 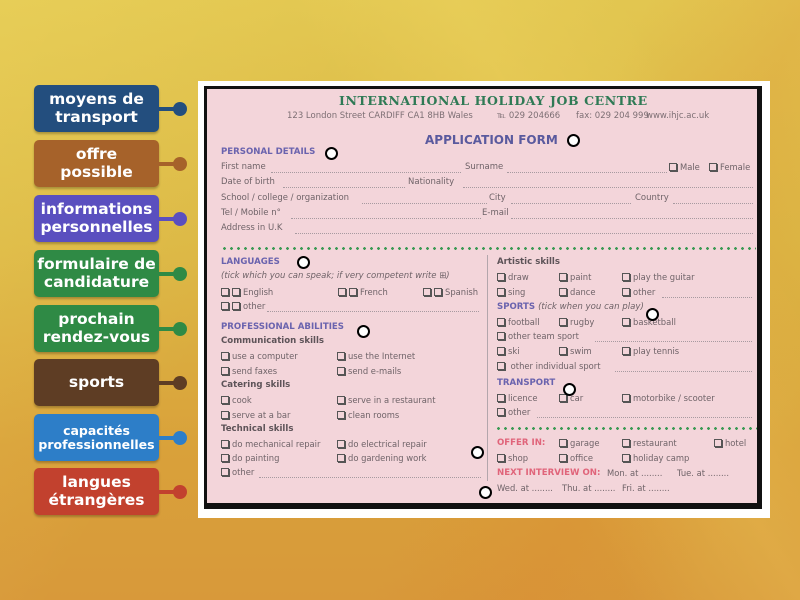 I want to click on female-checkbox: Female, so click(x=729, y=167).